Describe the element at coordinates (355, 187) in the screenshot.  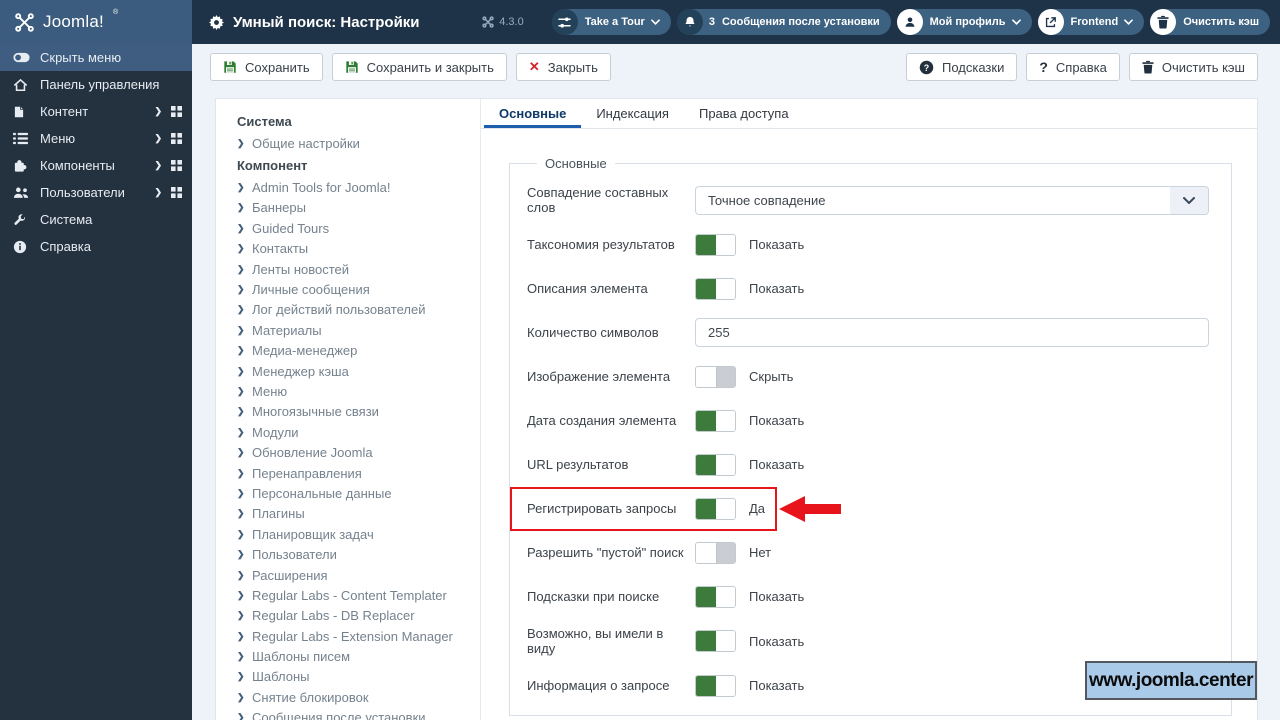
I see `tree-item: ❯ Admin Tools for Joomla!` at that location.